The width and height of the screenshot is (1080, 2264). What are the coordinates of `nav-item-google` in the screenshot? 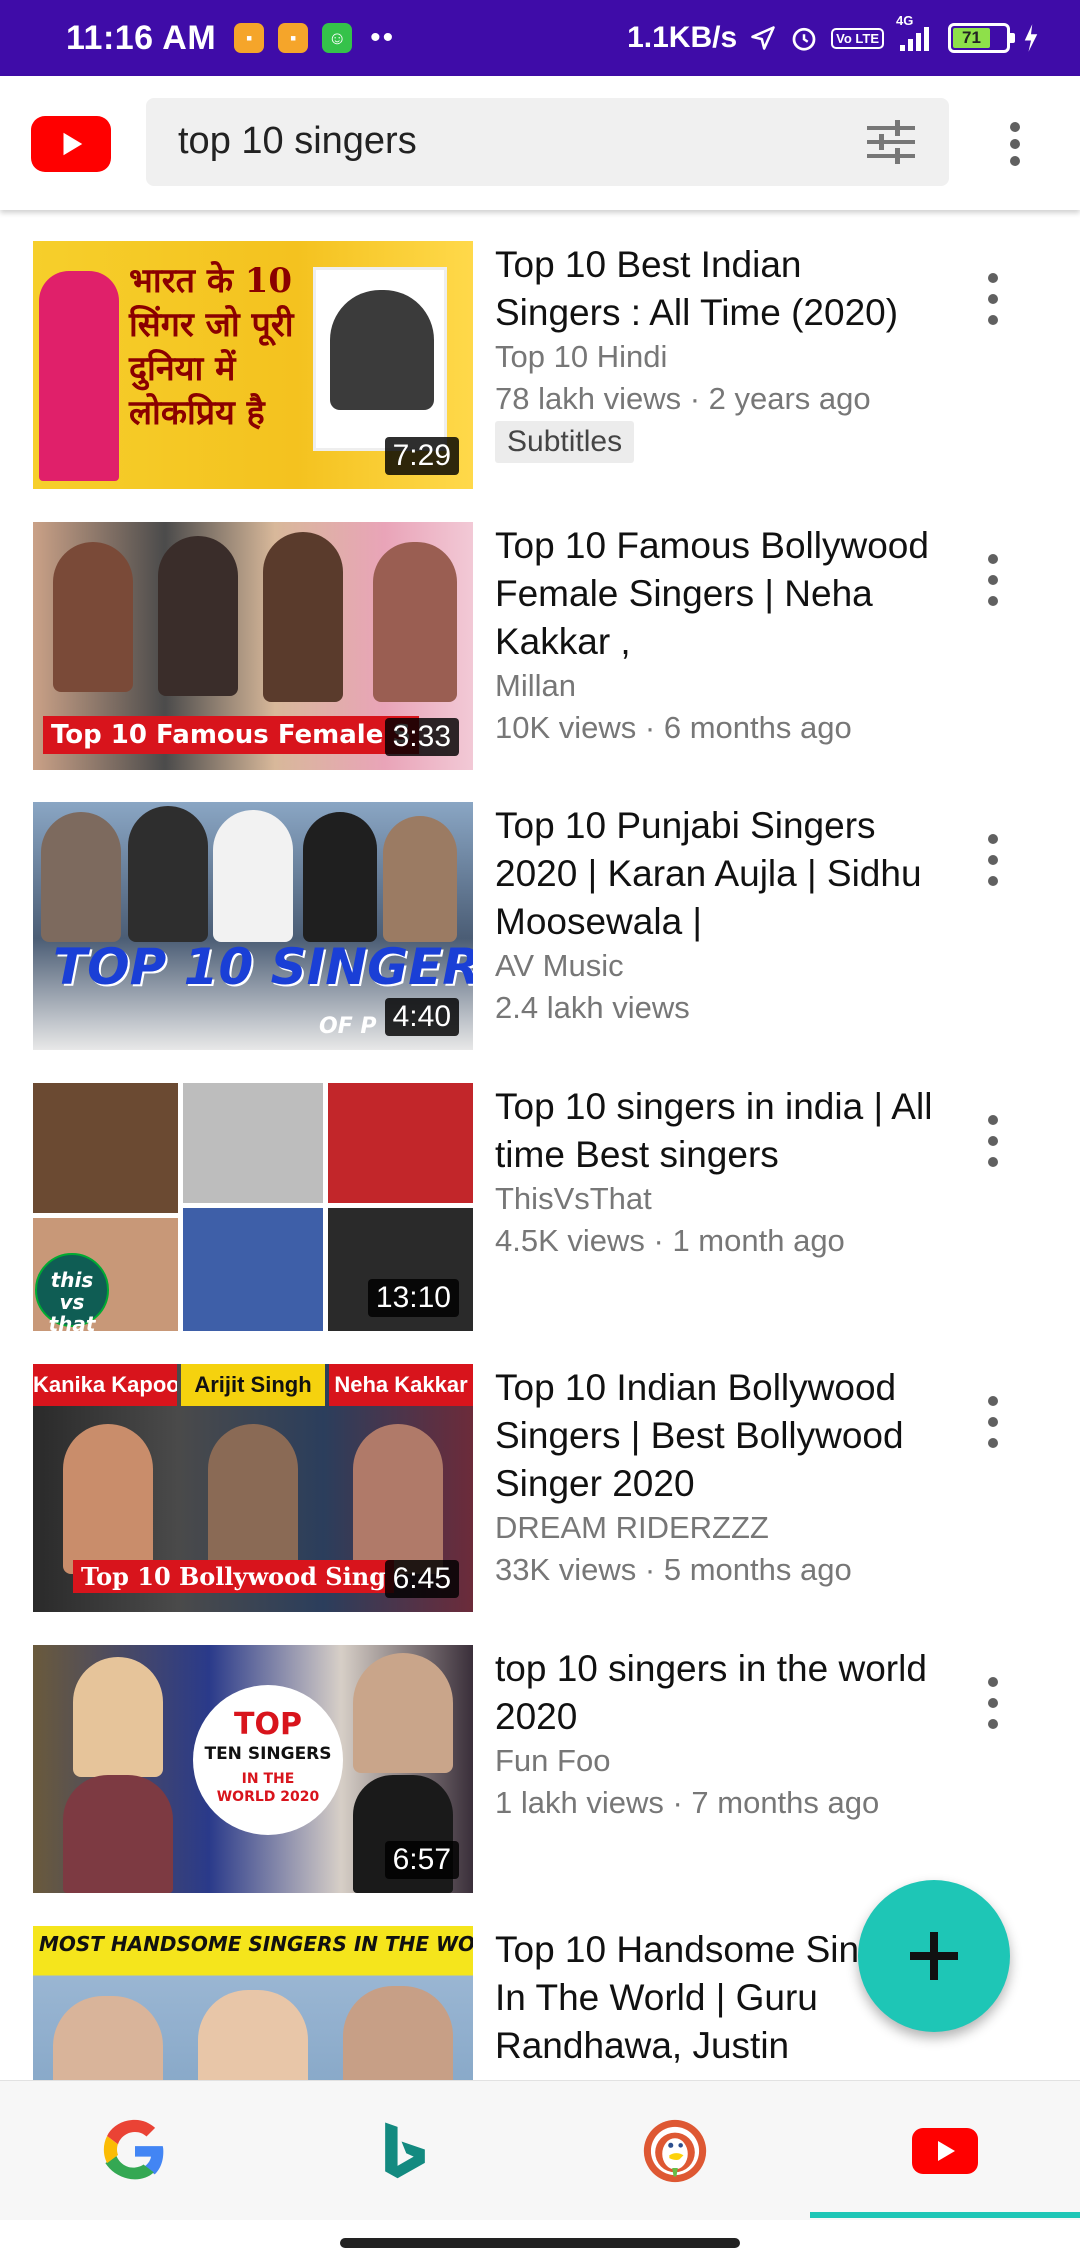 It's located at (135, 2150).